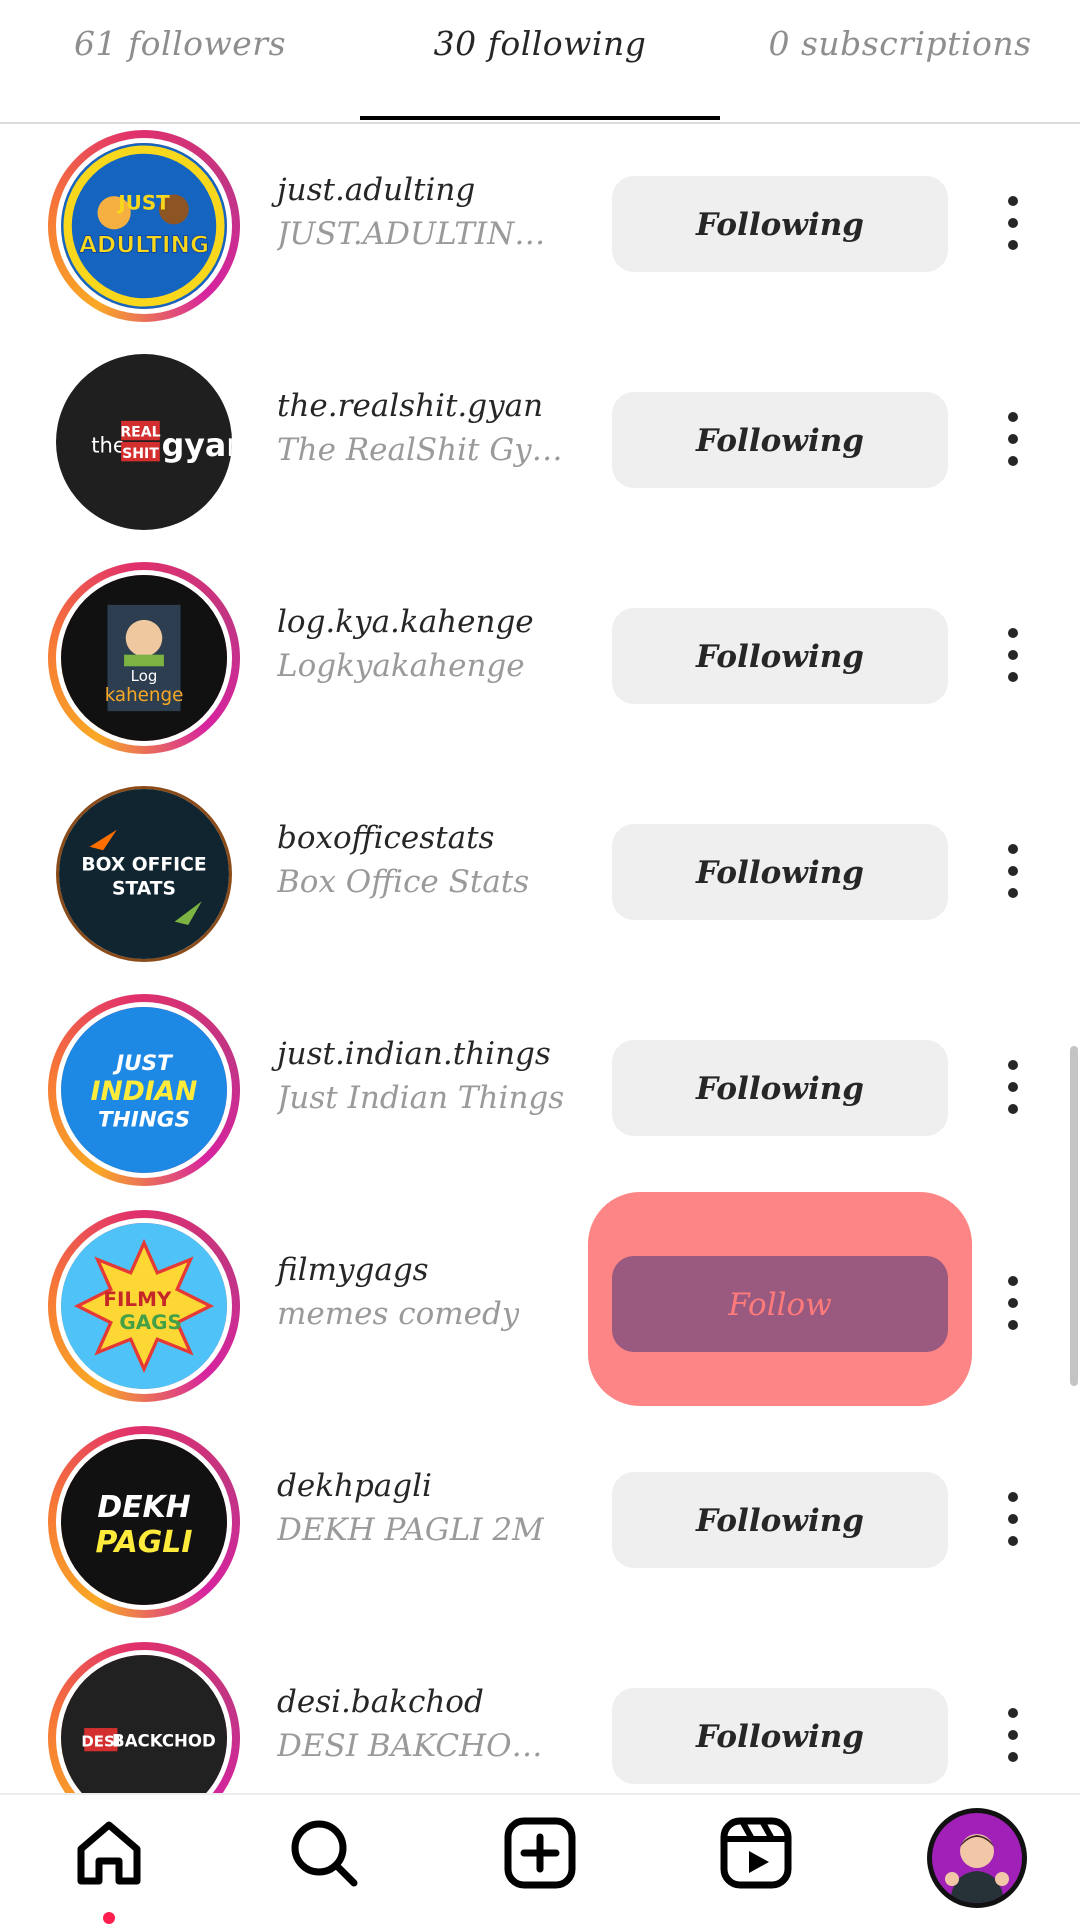 The height and width of the screenshot is (1924, 1080). What do you see at coordinates (143, 1507) in the screenshot?
I see `svg-text: DEKH` at bounding box center [143, 1507].